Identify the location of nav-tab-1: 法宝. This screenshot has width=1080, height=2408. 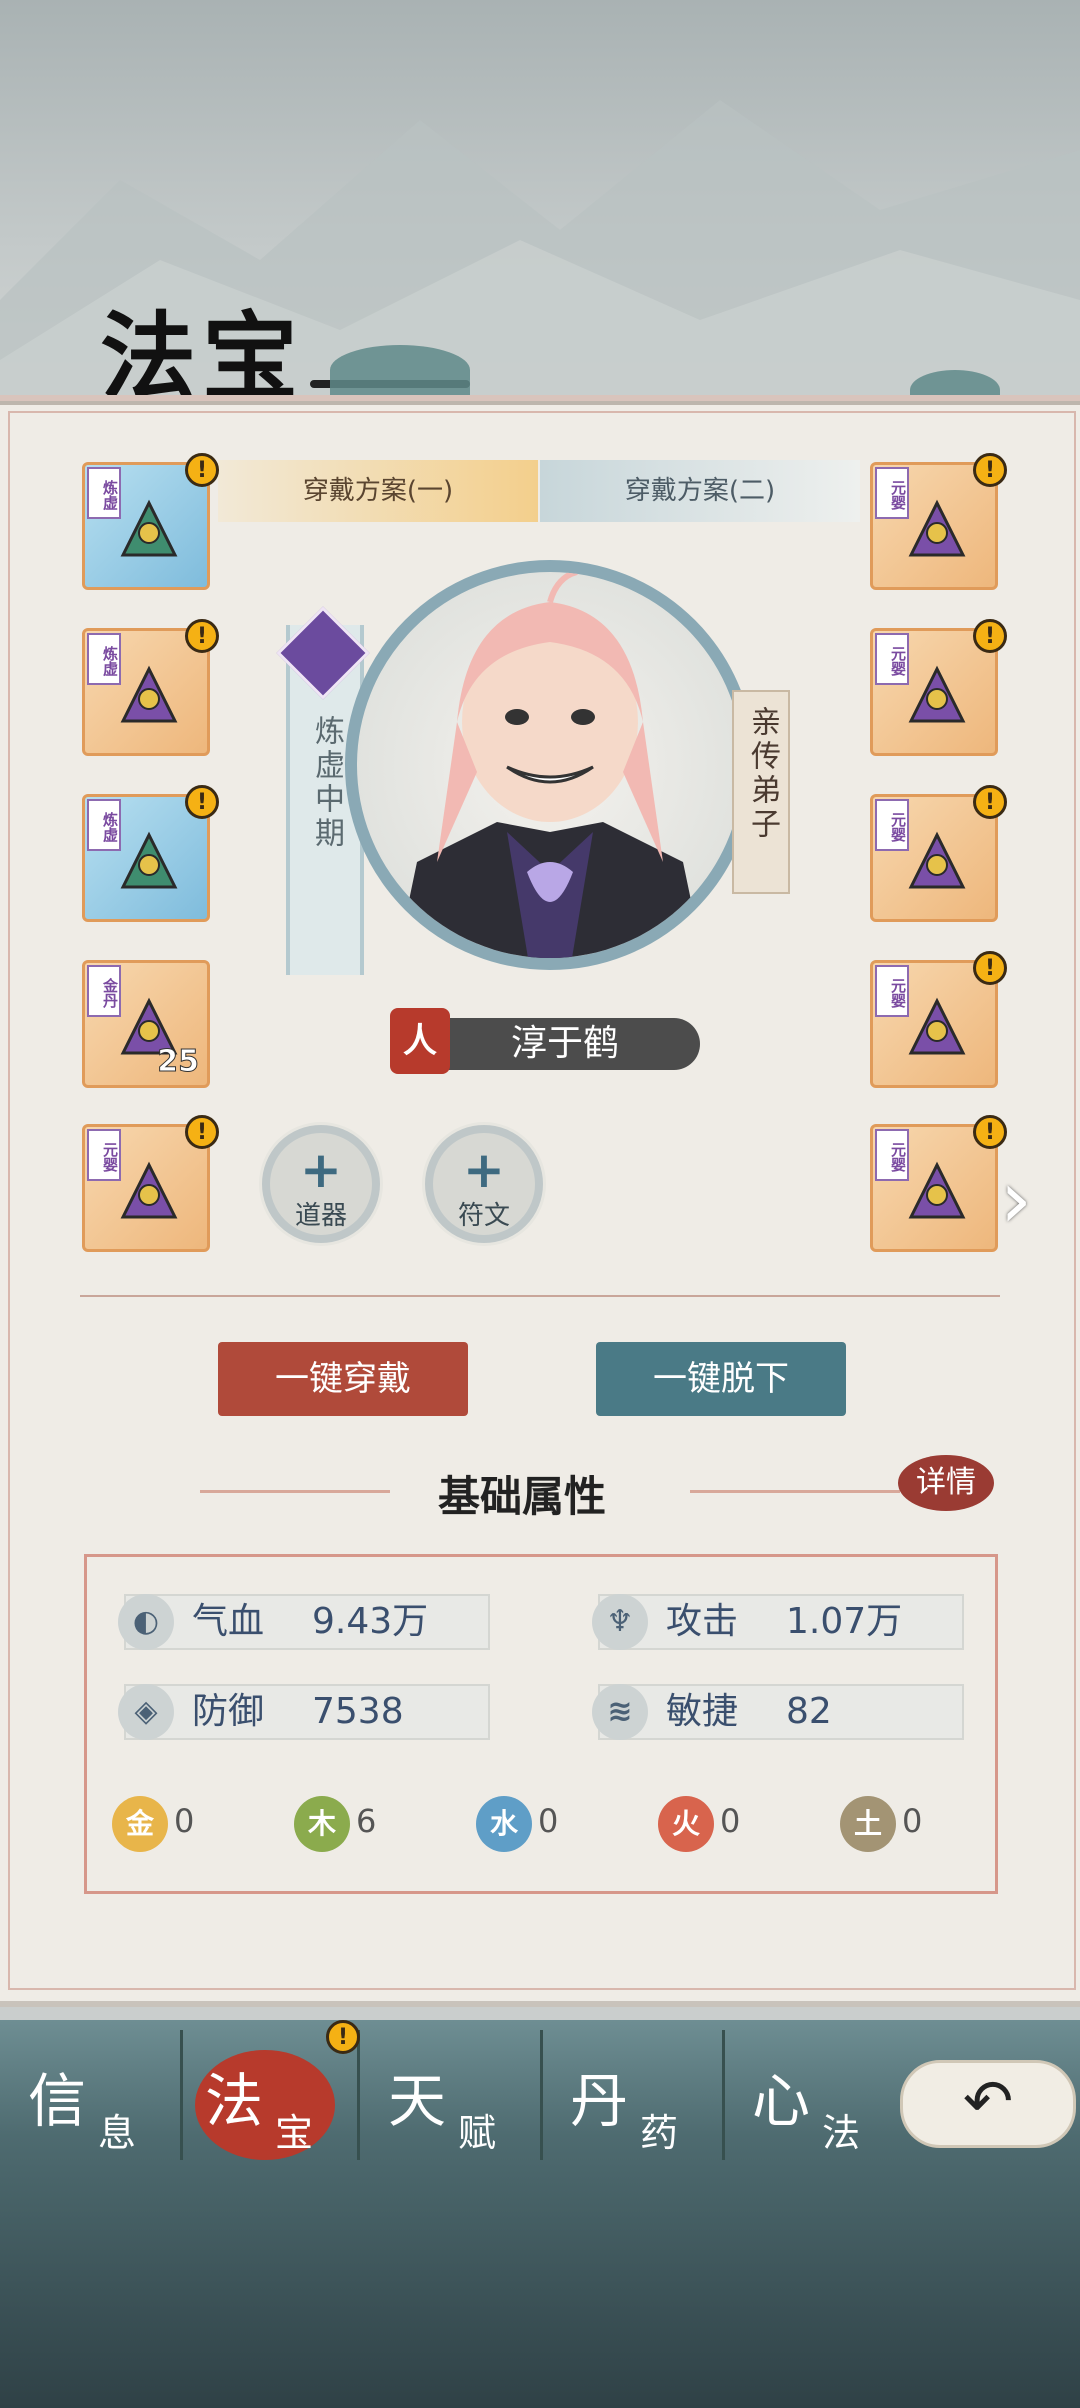
(285, 2100).